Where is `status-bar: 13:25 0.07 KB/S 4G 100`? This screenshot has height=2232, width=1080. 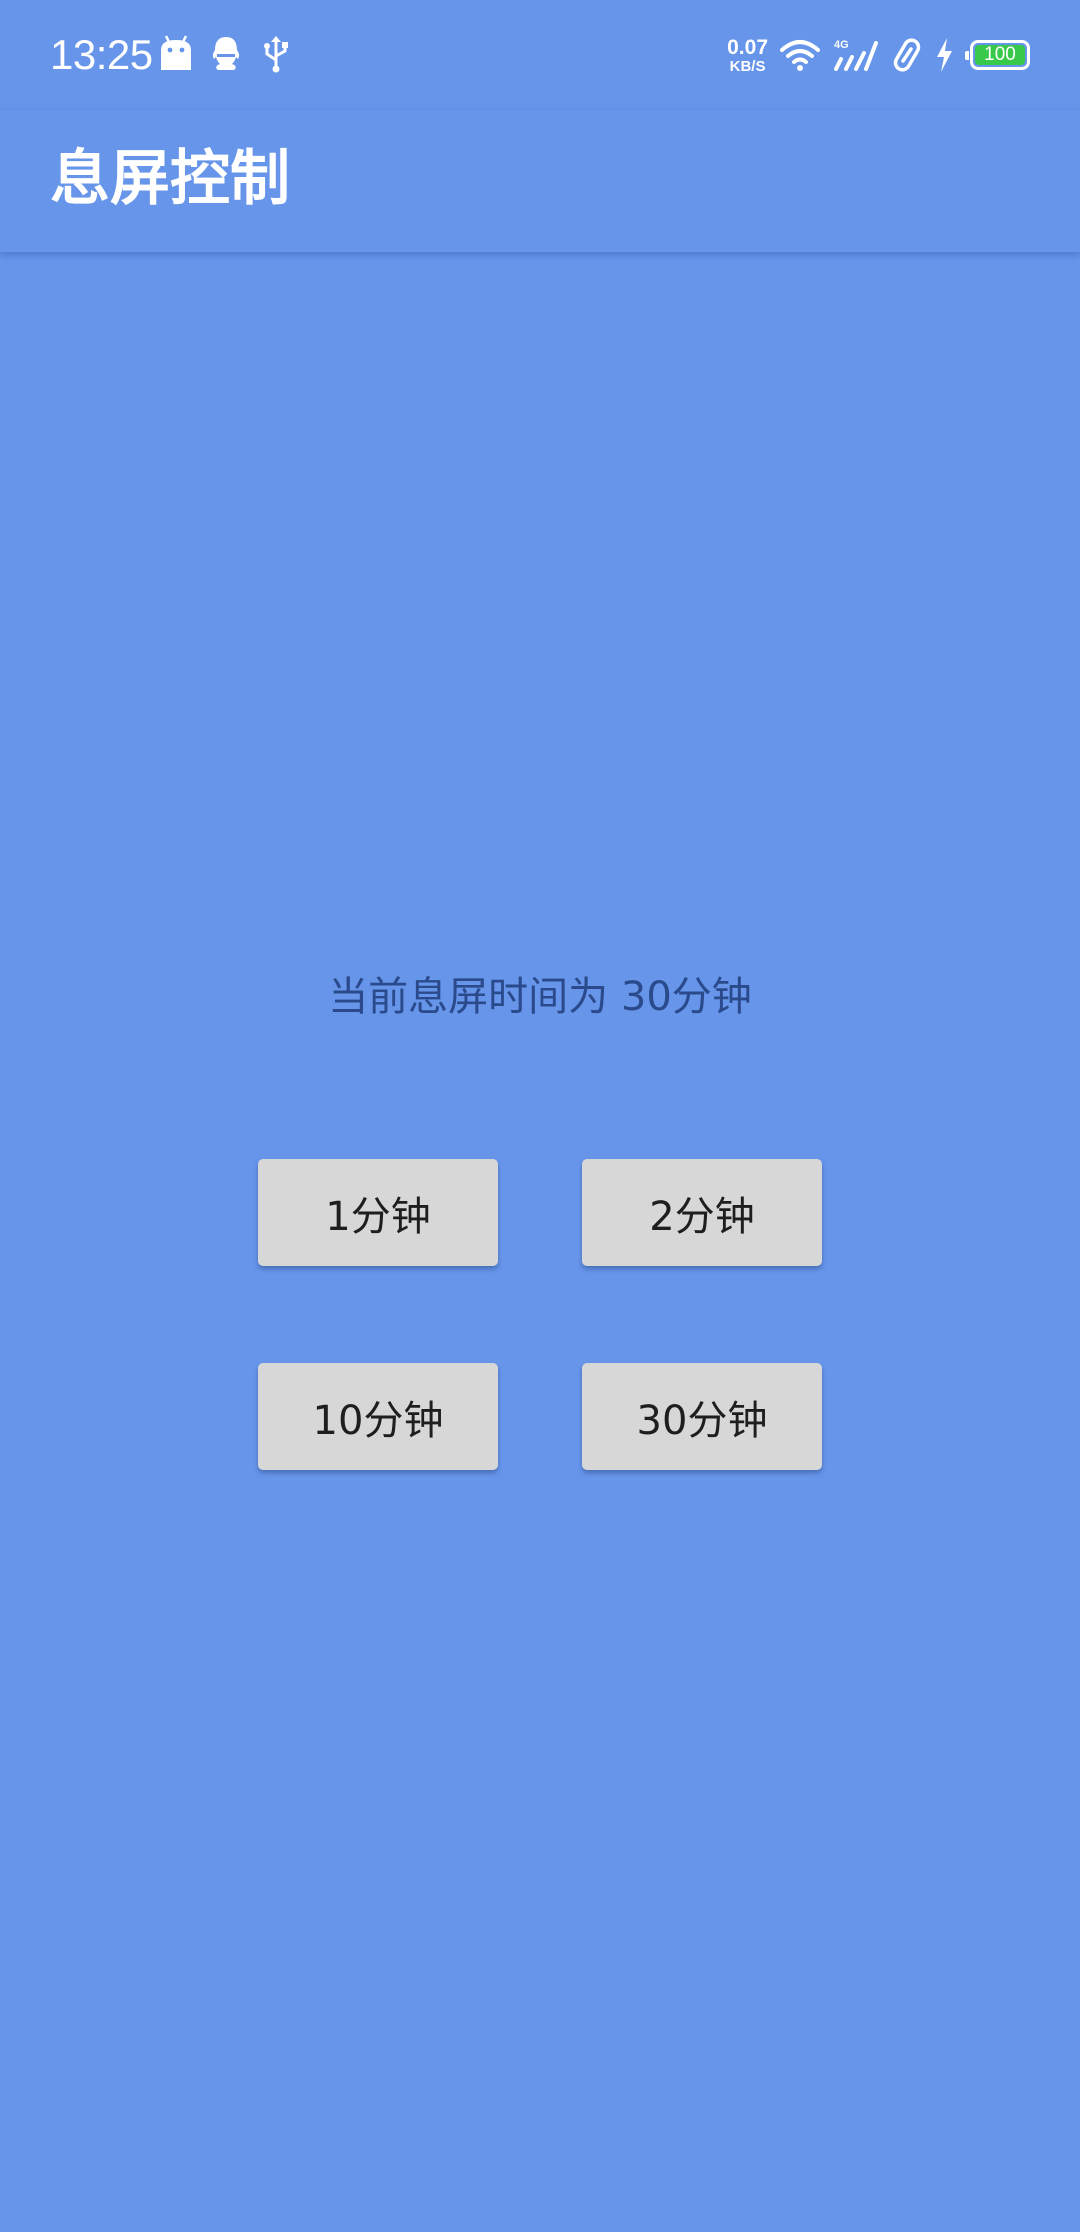
status-bar: 13:25 0.07 KB/S 4G 100 is located at coordinates (540, 55).